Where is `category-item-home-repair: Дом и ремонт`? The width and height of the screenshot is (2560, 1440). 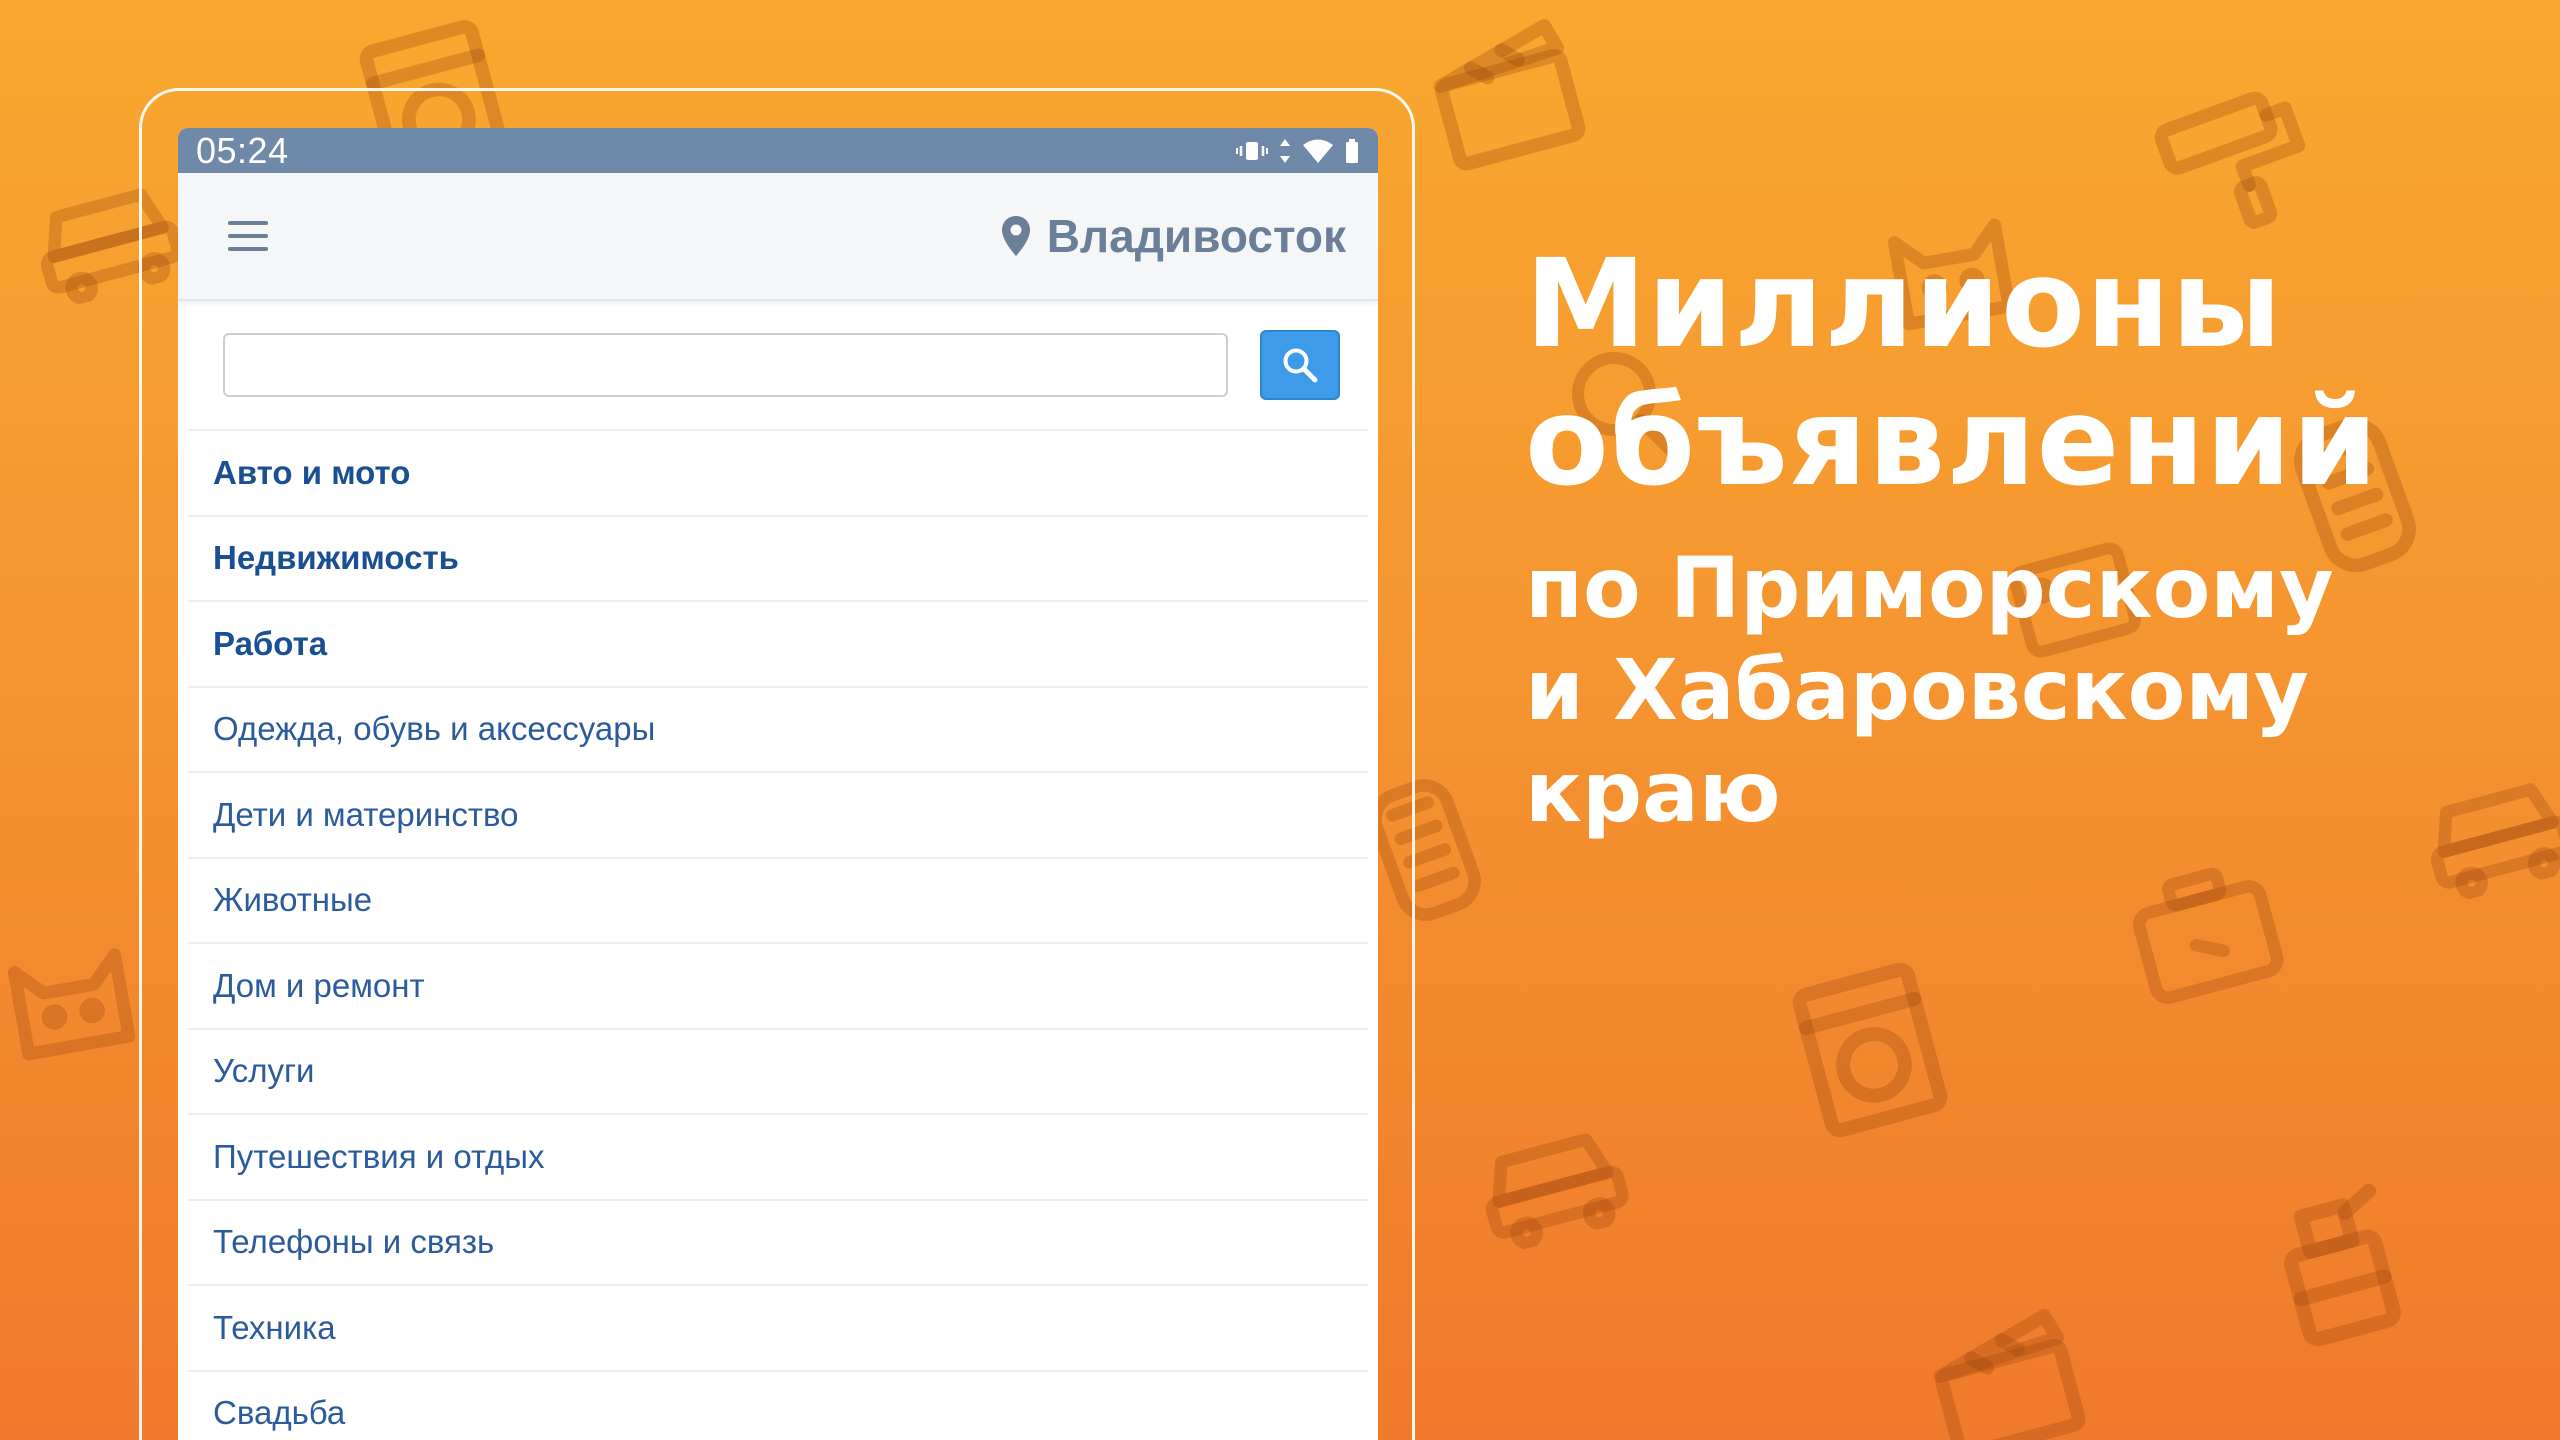
category-item-home-repair: Дом и ремонт is located at coordinates (778, 987).